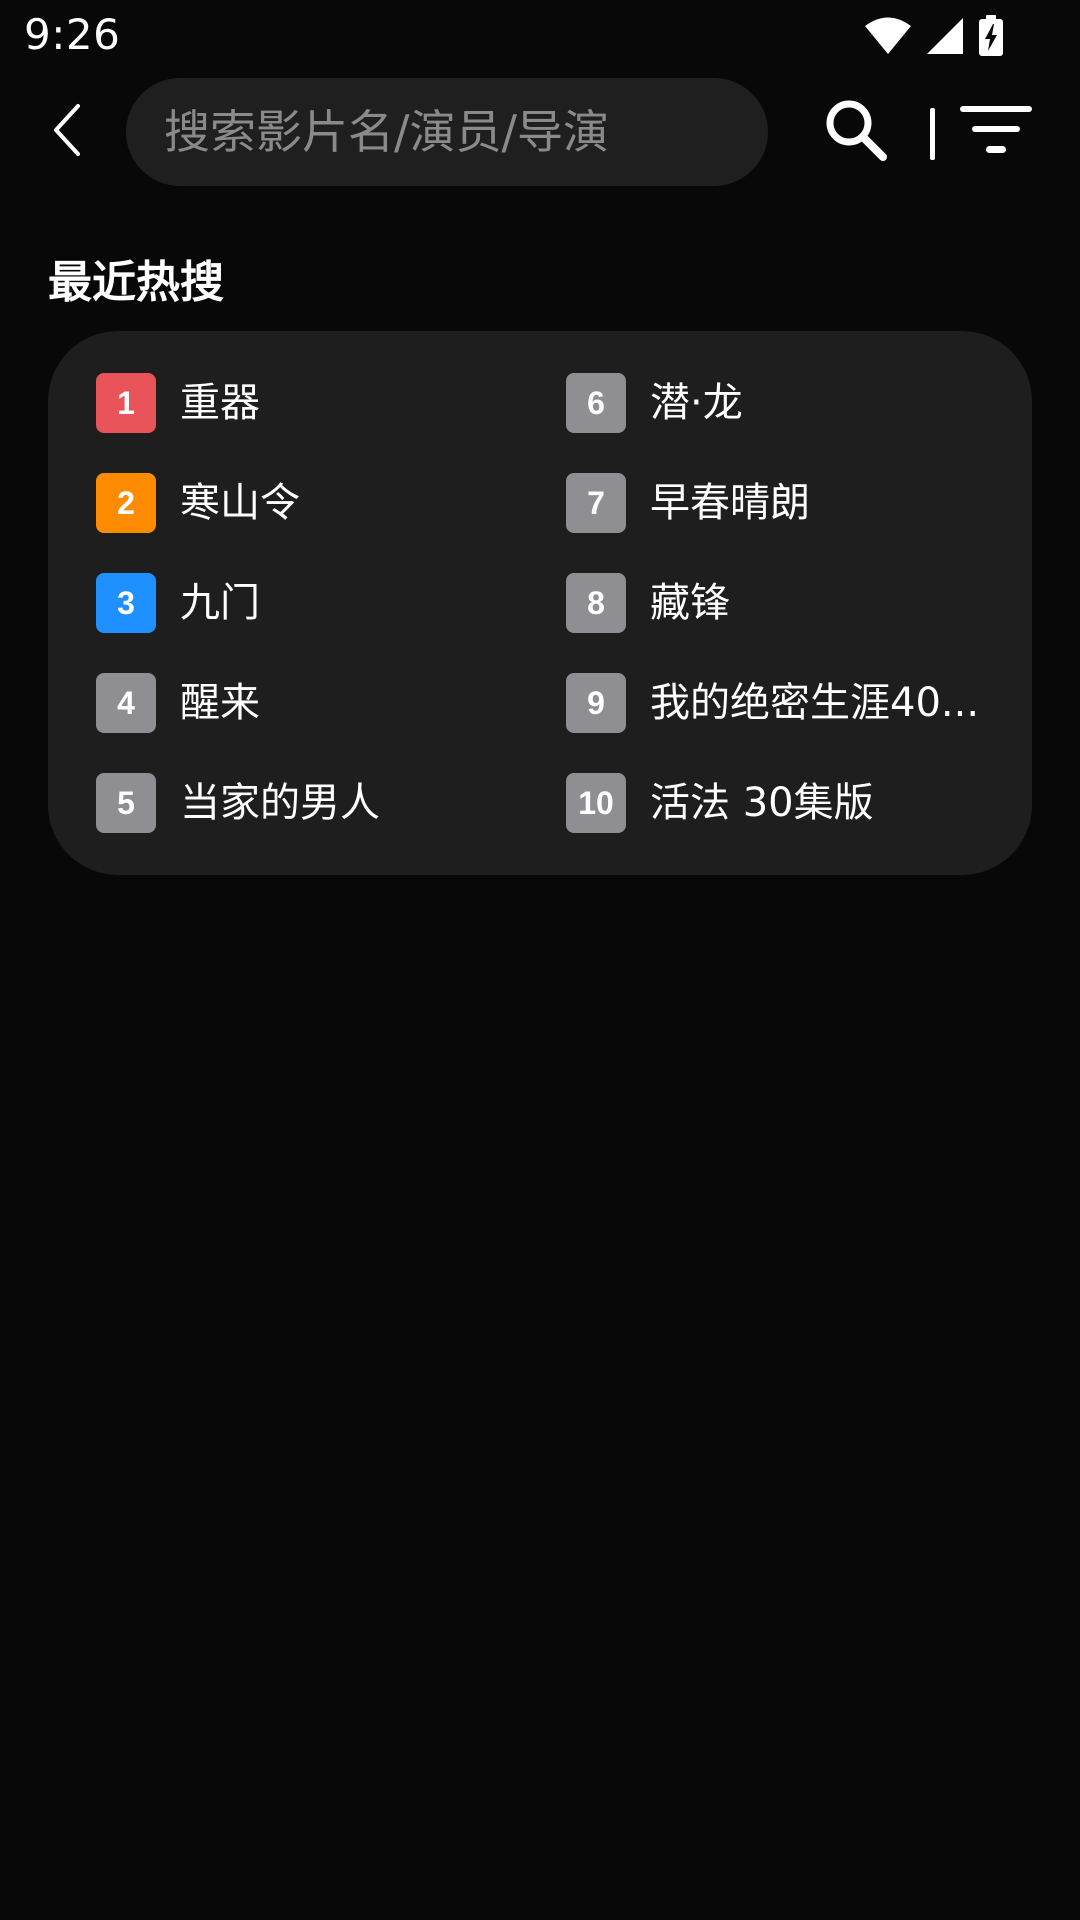 This screenshot has width=1080, height=1920. Describe the element at coordinates (280, 803) in the screenshot. I see `hot-search-title: 当家的男人` at that location.